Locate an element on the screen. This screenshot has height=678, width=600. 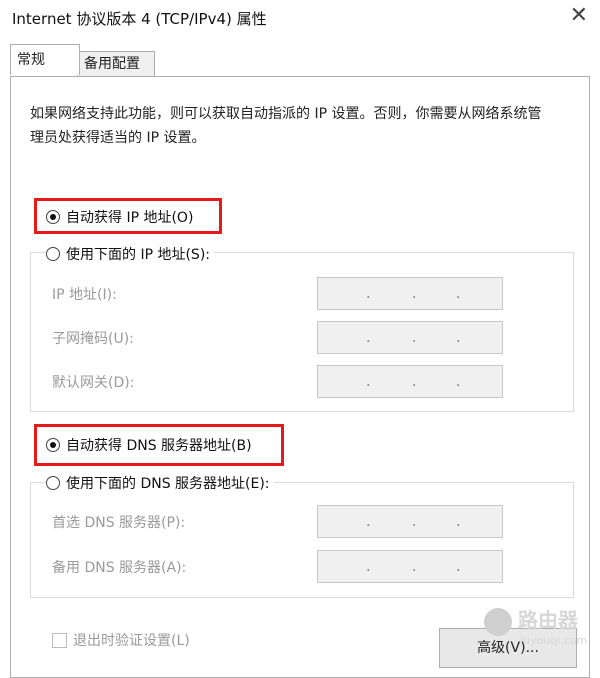
validate-on-exit-row: 退出时验证设置(L) is located at coordinates (121, 640).